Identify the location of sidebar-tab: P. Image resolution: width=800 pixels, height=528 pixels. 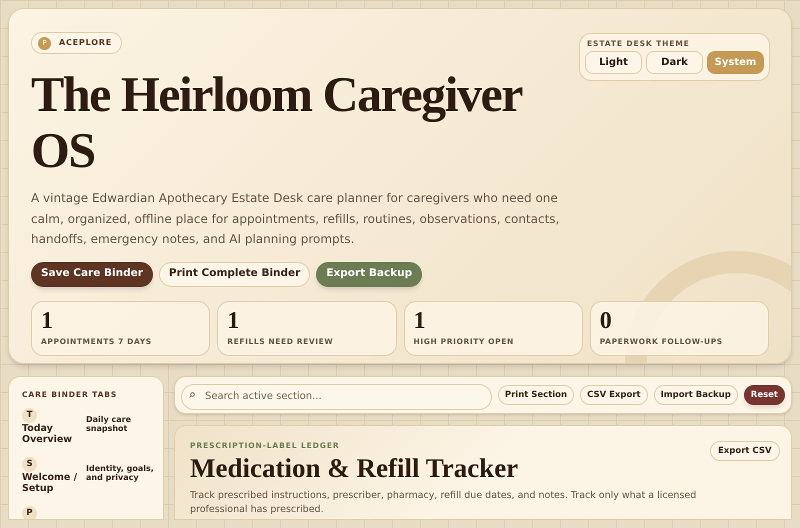
(86, 512).